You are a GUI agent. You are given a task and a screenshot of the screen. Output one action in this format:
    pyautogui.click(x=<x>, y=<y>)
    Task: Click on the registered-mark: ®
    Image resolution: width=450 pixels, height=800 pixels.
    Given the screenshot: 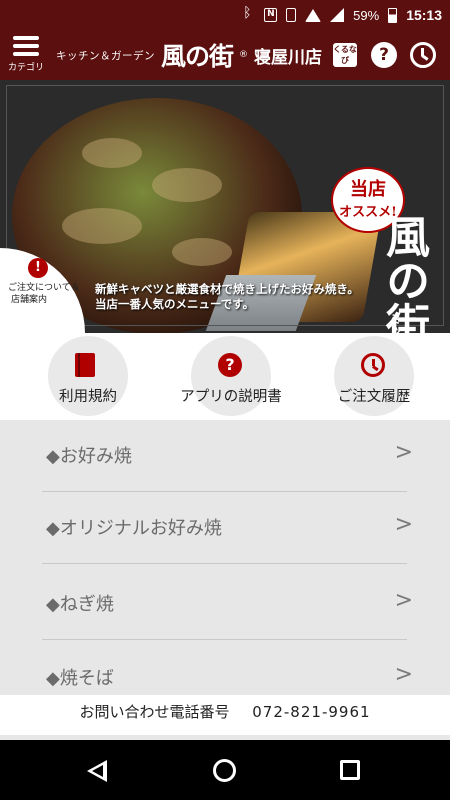 What is the action you would take?
    pyautogui.click(x=244, y=55)
    